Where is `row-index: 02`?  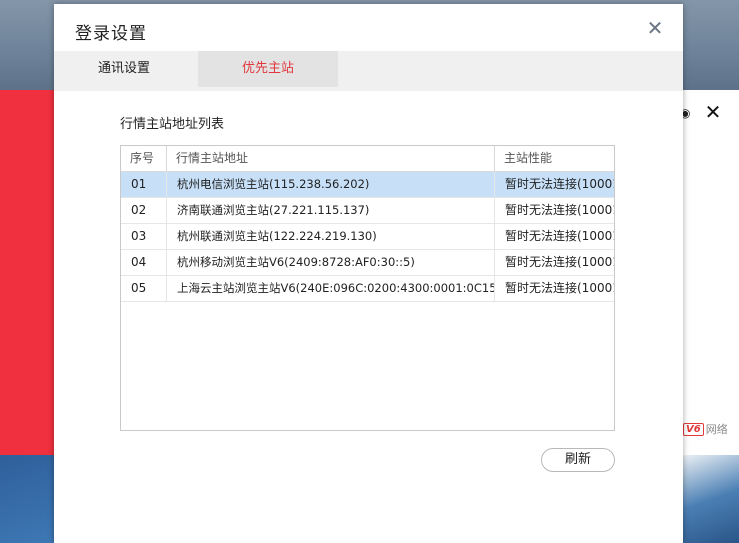
row-index: 02 is located at coordinates (139, 210).